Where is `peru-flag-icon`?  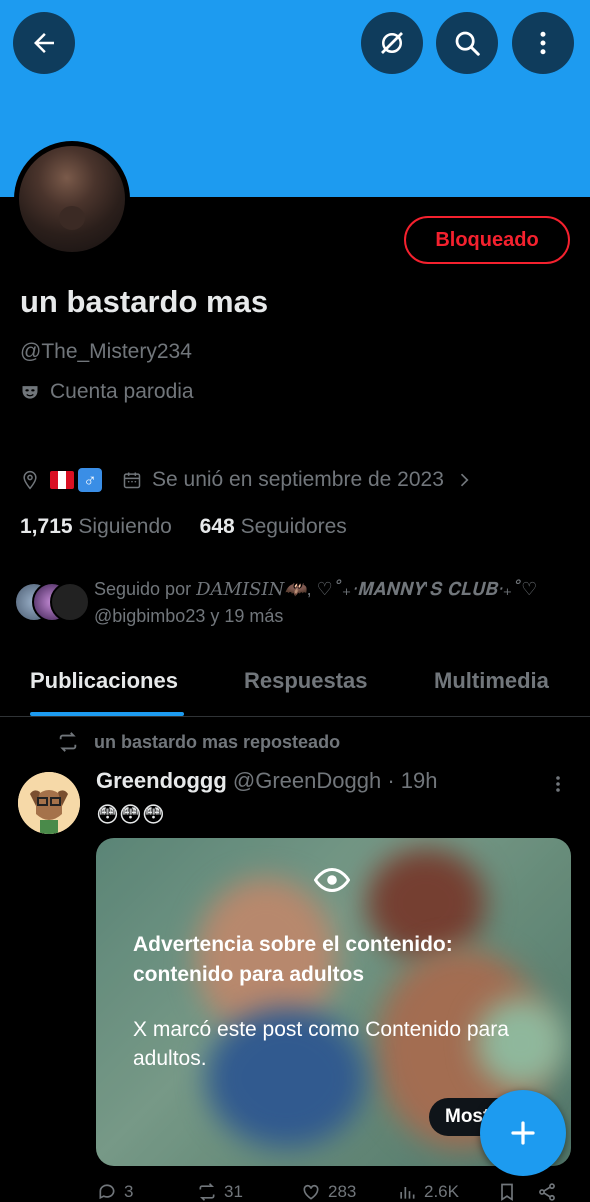
peru-flag-icon is located at coordinates (62, 480).